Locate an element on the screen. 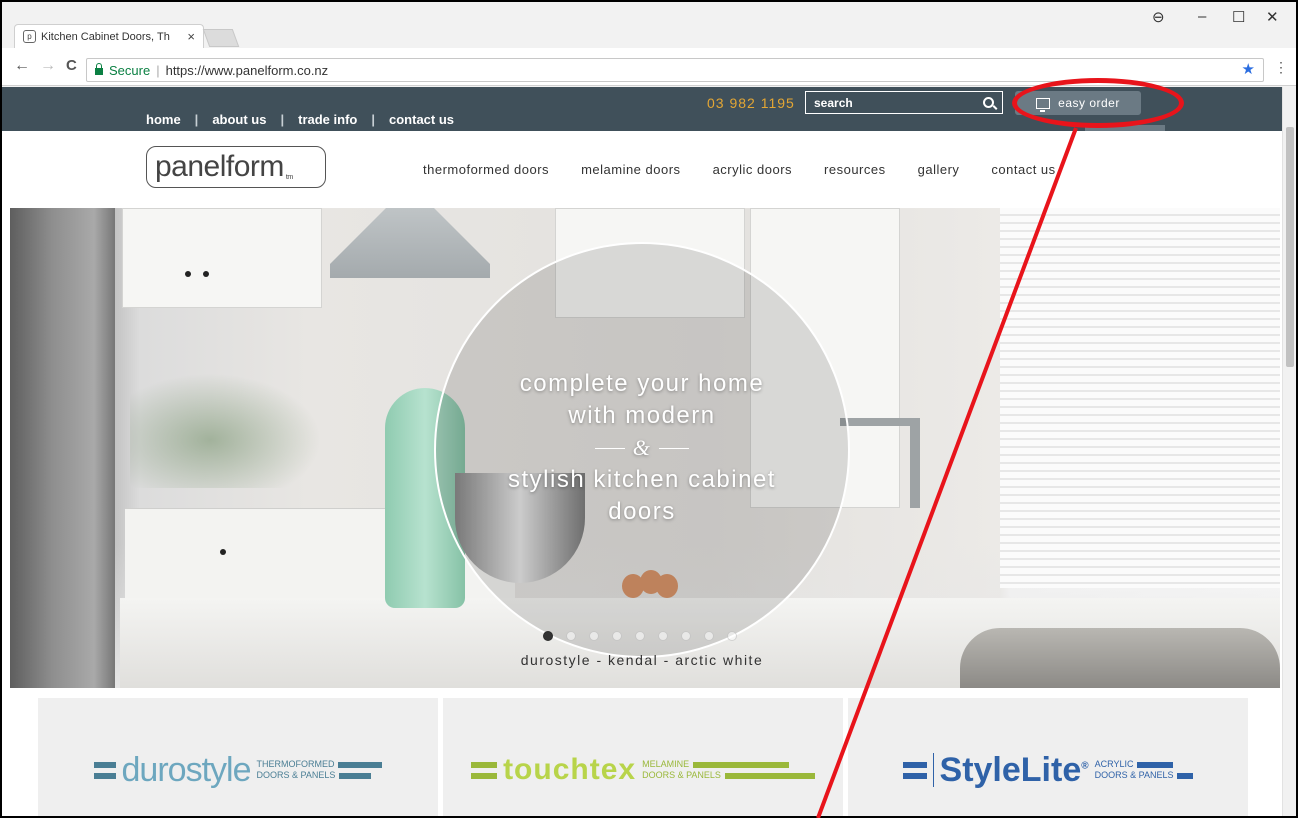 This screenshot has height=818, width=1298. nav-resources: resources is located at coordinates (855, 169).